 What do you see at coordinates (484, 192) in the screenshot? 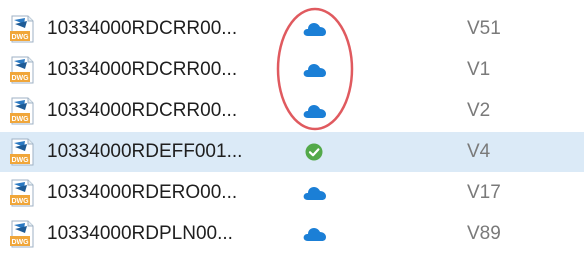
I see `version-label: V17` at bounding box center [484, 192].